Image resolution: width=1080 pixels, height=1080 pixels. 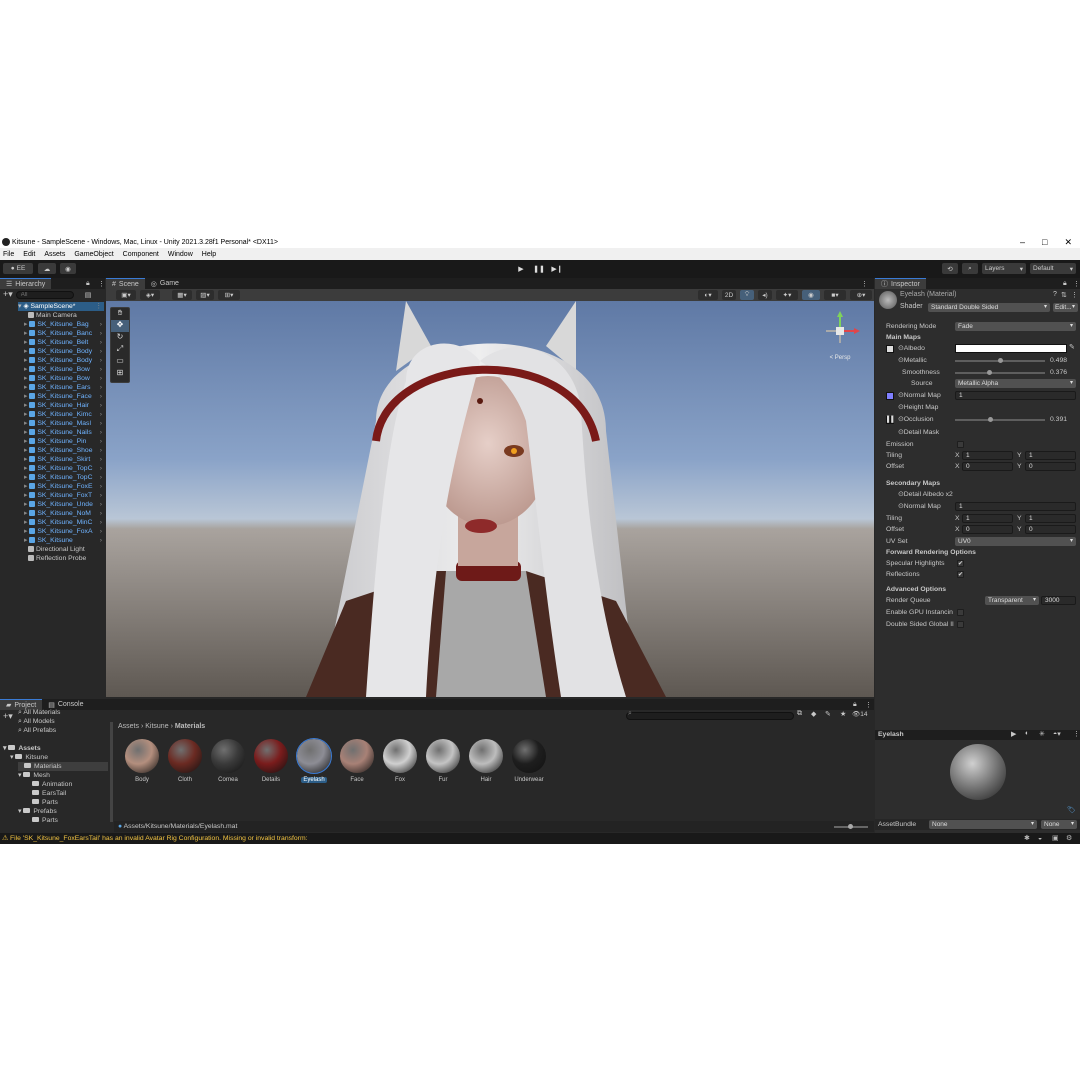 What do you see at coordinates (843, 714) in the screenshot?
I see `favorite-icon: ★` at bounding box center [843, 714].